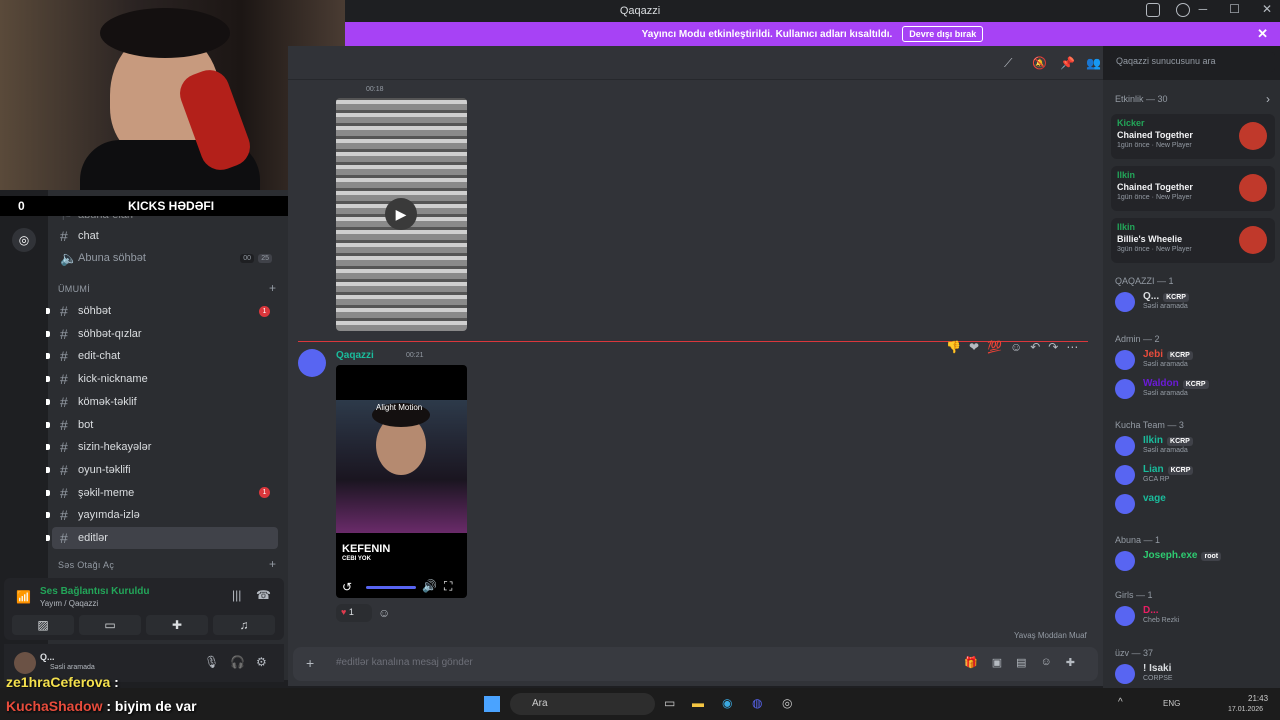  Describe the element at coordinates (236, 595) in the screenshot. I see `noise-suppression-icon: |||` at that location.